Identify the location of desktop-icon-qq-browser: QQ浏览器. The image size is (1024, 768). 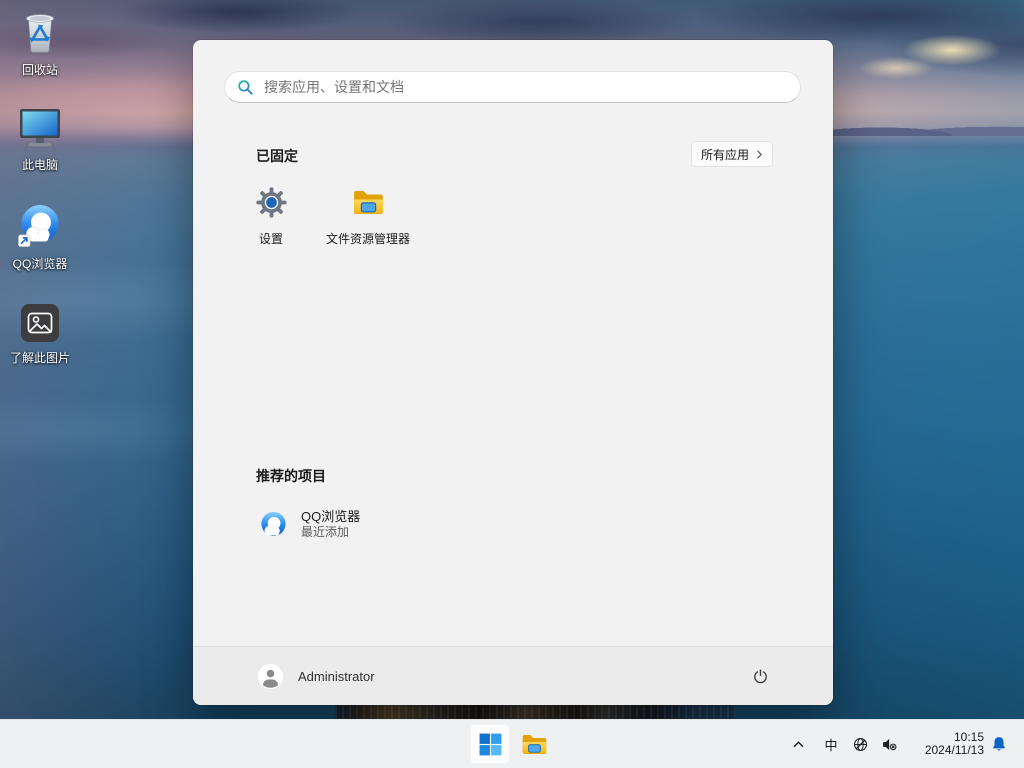
(40, 236).